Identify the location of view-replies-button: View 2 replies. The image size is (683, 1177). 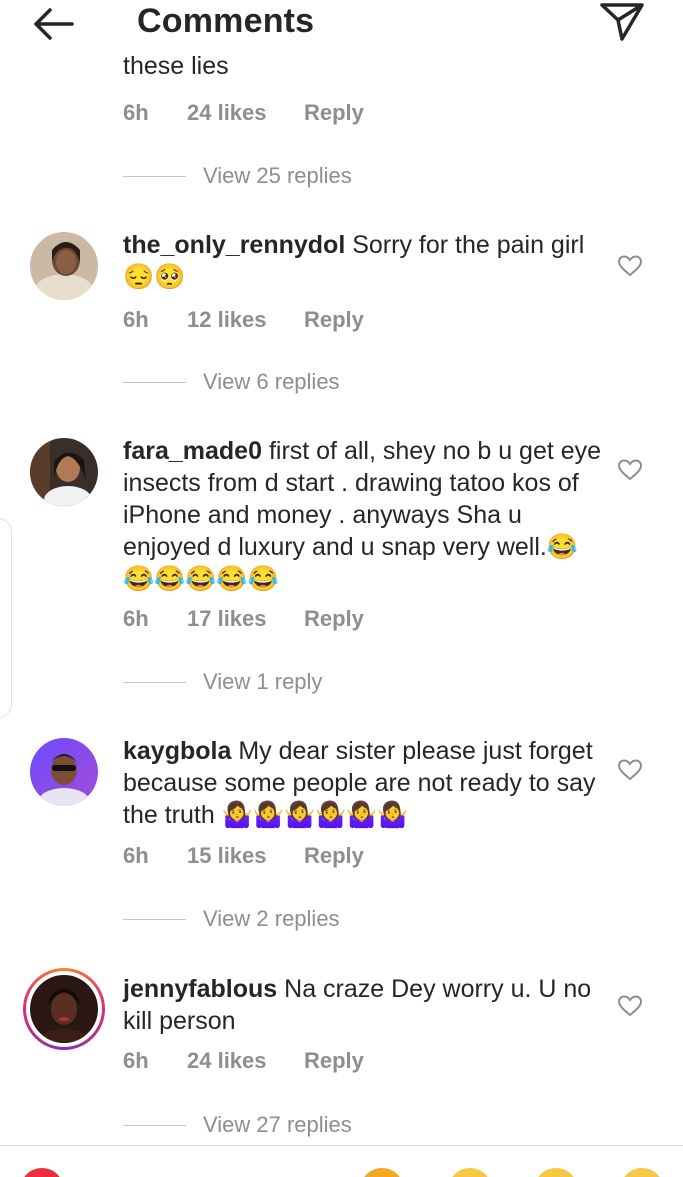
(273, 921).